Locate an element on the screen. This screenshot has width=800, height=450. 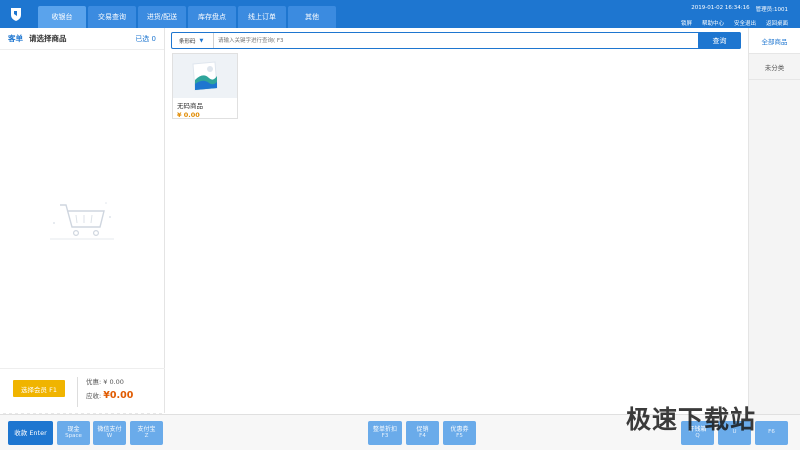
search-button: 查询 is located at coordinates (719, 40).